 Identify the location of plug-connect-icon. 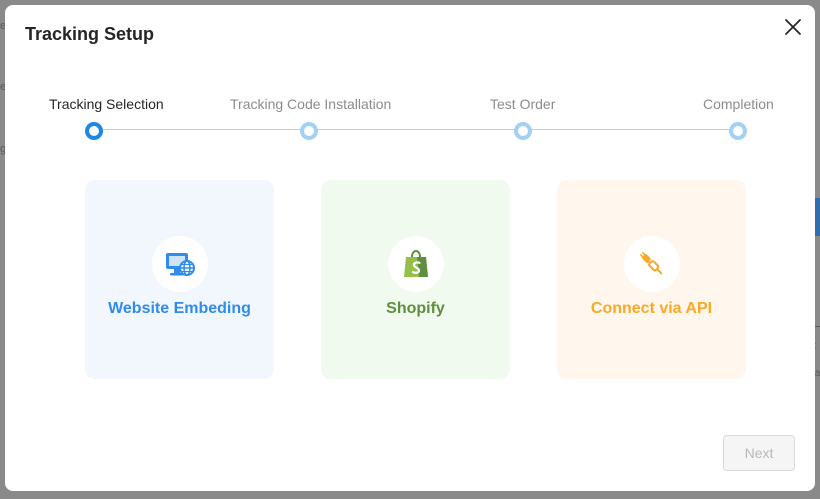
(651, 263).